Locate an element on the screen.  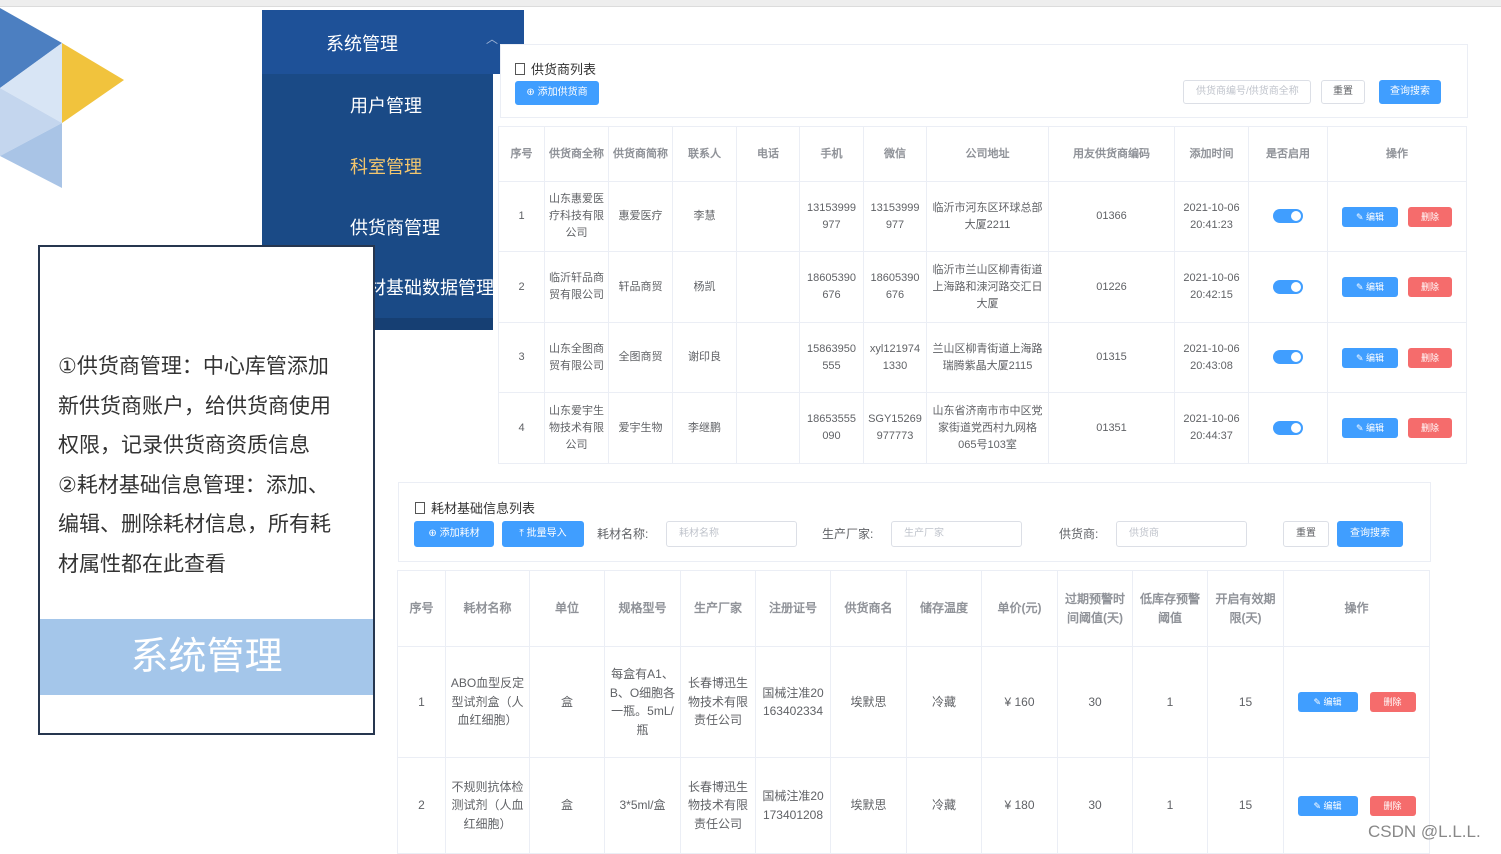
cell-registration: 国械注准20173401208 is located at coordinates (793, 805).